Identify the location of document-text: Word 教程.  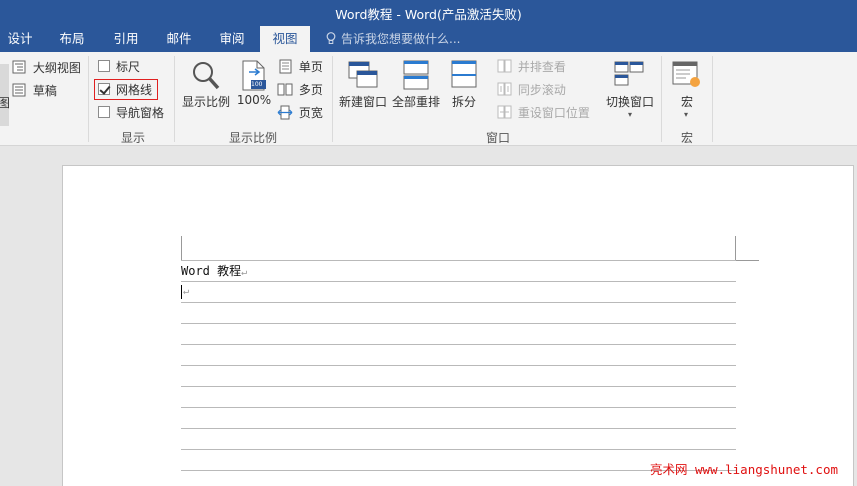
(211, 271).